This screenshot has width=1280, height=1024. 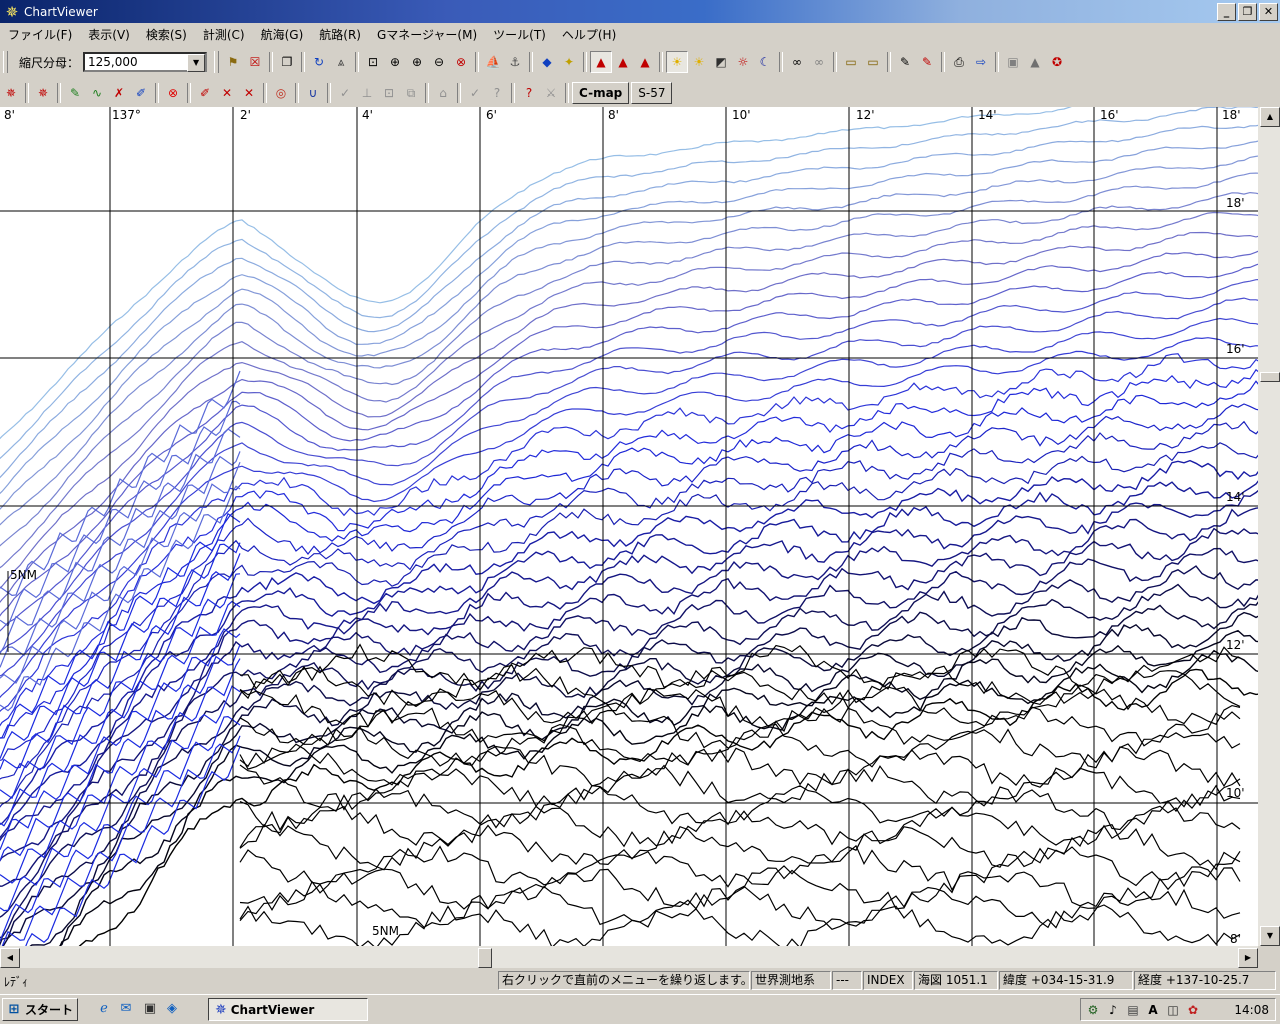 I want to click on menu-file: ファイル(F), so click(x=40, y=34).